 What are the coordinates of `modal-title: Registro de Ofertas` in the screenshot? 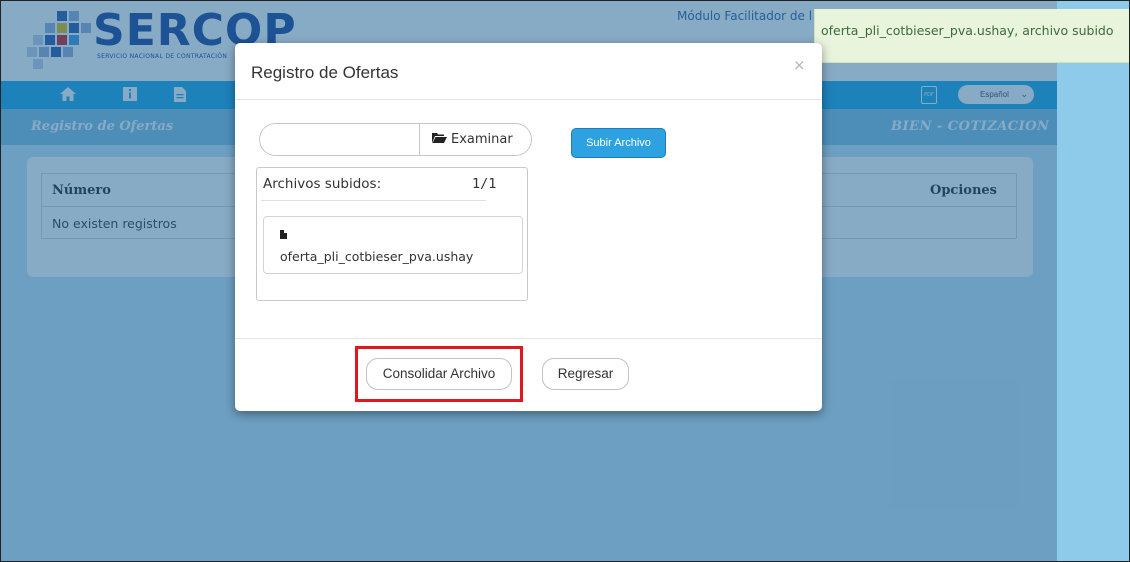 It's located at (325, 72).